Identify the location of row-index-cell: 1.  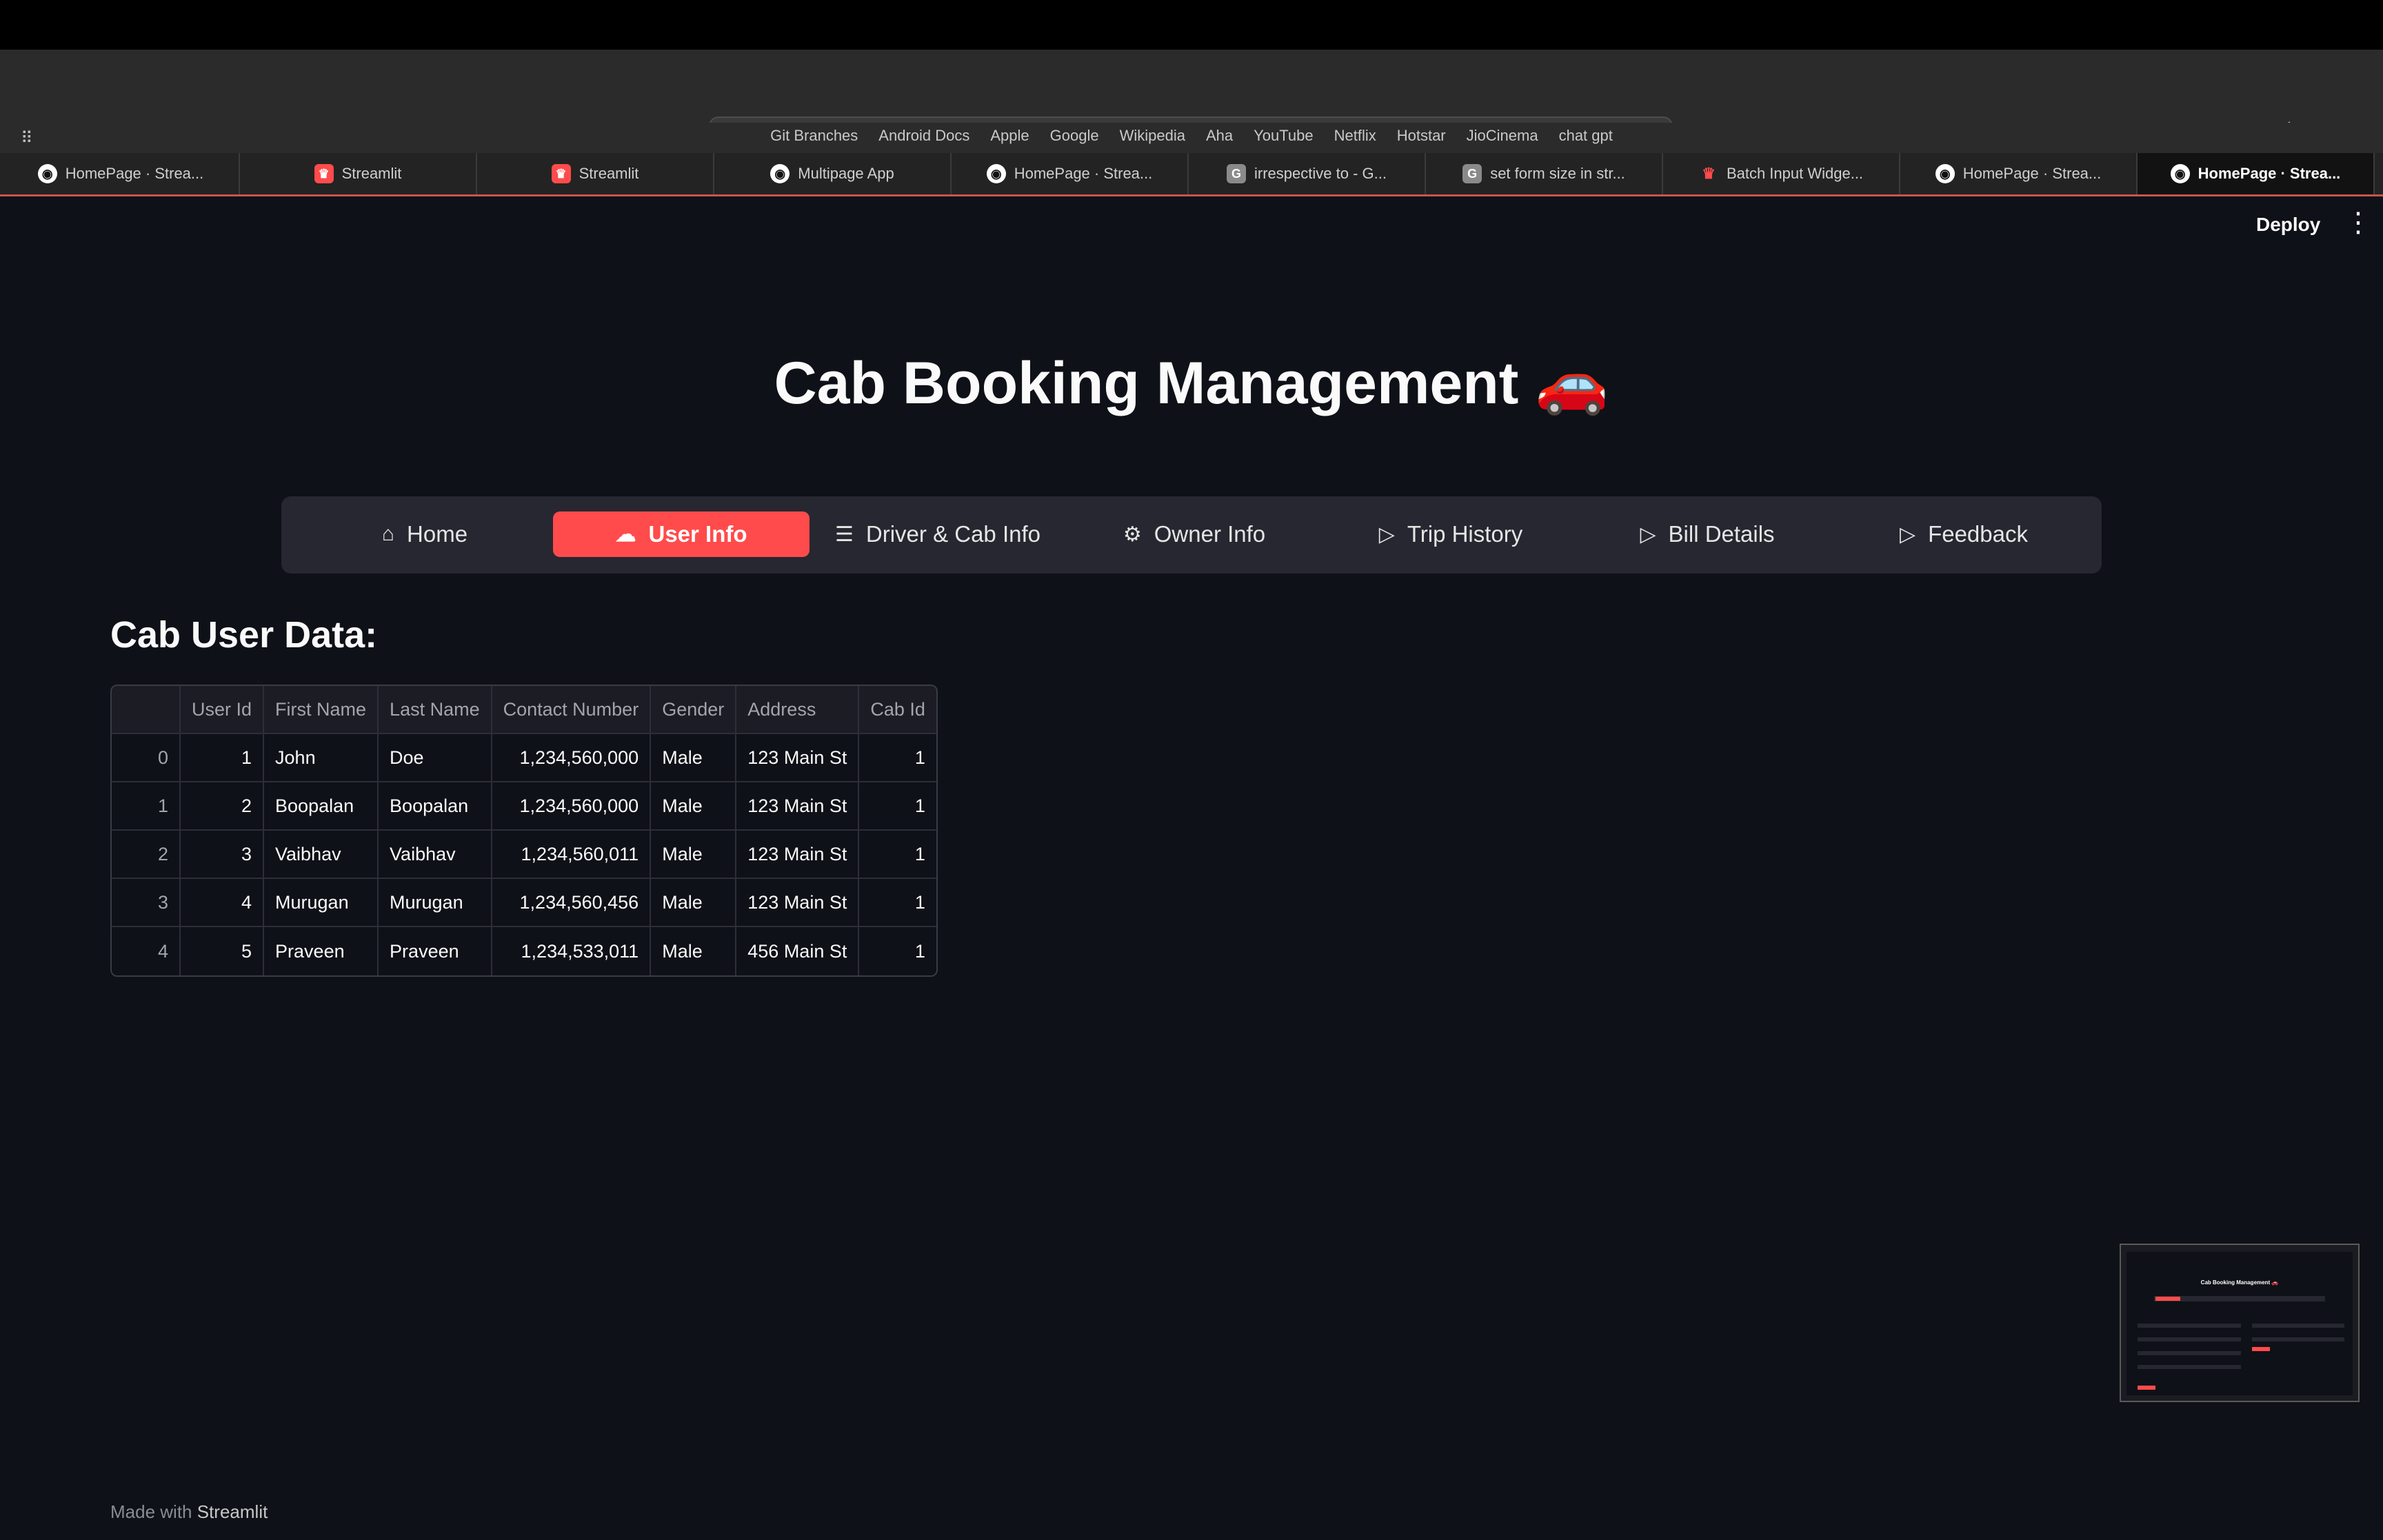
(146, 806).